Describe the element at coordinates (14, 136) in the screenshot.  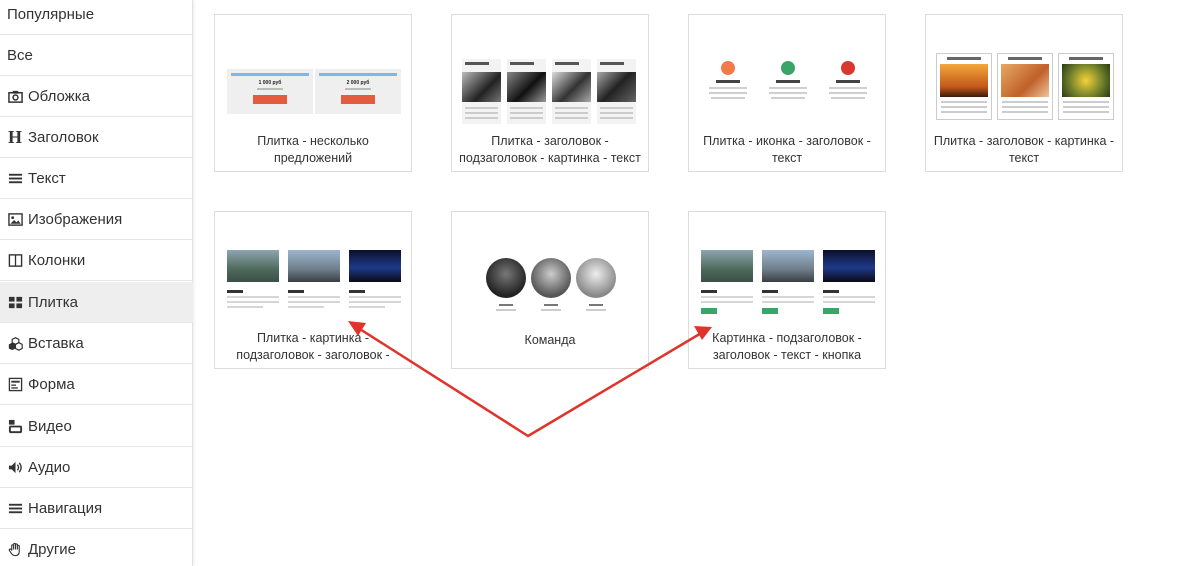
I see `heading-icon: H` at that location.